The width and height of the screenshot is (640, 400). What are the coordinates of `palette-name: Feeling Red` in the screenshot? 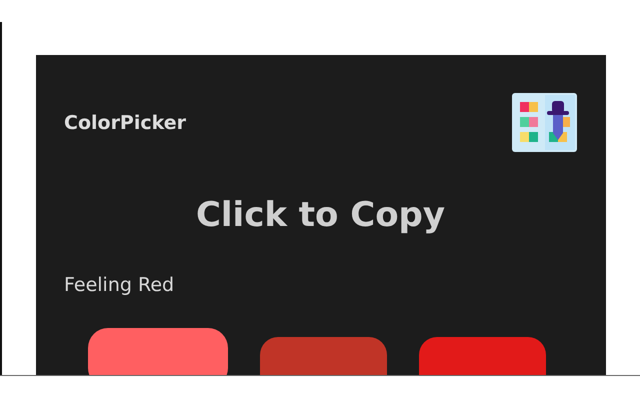 It's located at (120, 285).